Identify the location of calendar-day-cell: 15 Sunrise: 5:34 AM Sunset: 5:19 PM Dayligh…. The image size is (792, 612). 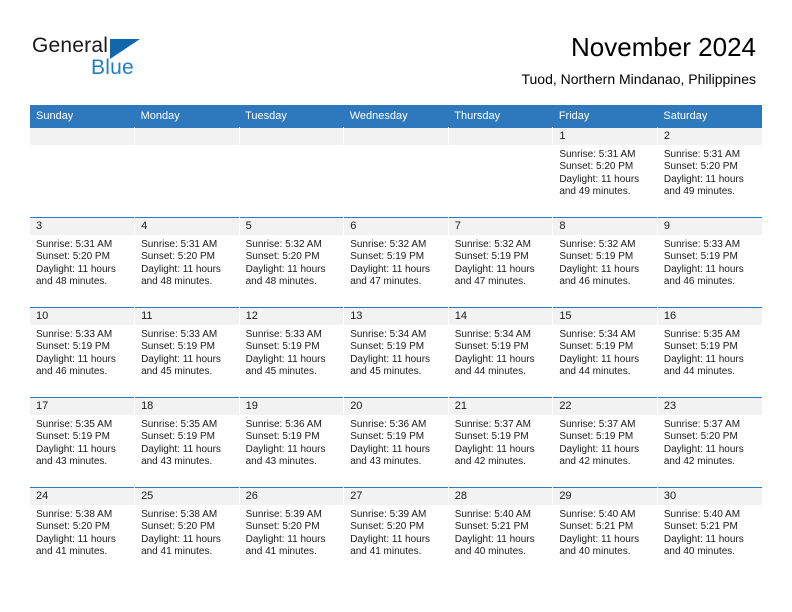
(605, 352).